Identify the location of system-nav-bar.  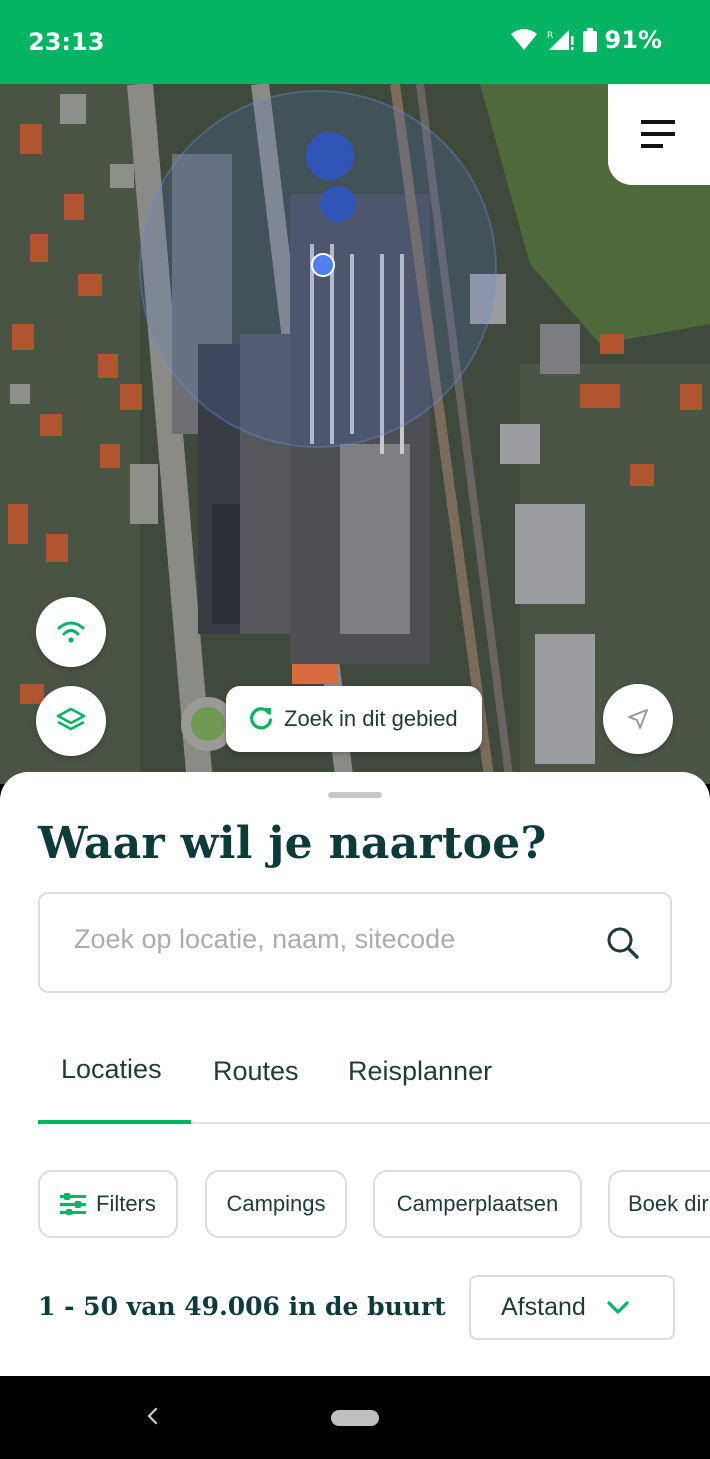
(355, 1417).